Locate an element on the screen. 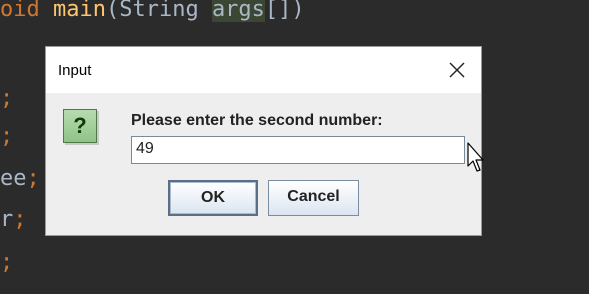  code-line-3: ; is located at coordinates (7, 136).